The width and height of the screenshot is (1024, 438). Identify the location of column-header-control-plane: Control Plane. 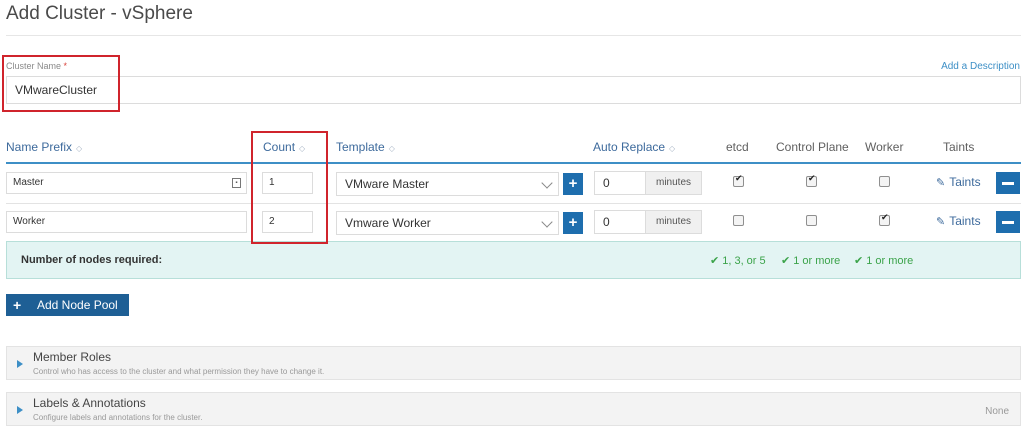
(812, 147).